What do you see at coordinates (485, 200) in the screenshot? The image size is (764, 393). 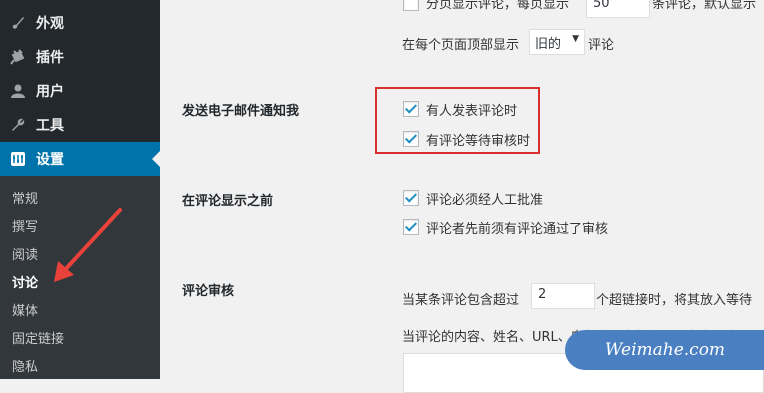 I see `manual-approval-label: 评论必须经人工批准` at bounding box center [485, 200].